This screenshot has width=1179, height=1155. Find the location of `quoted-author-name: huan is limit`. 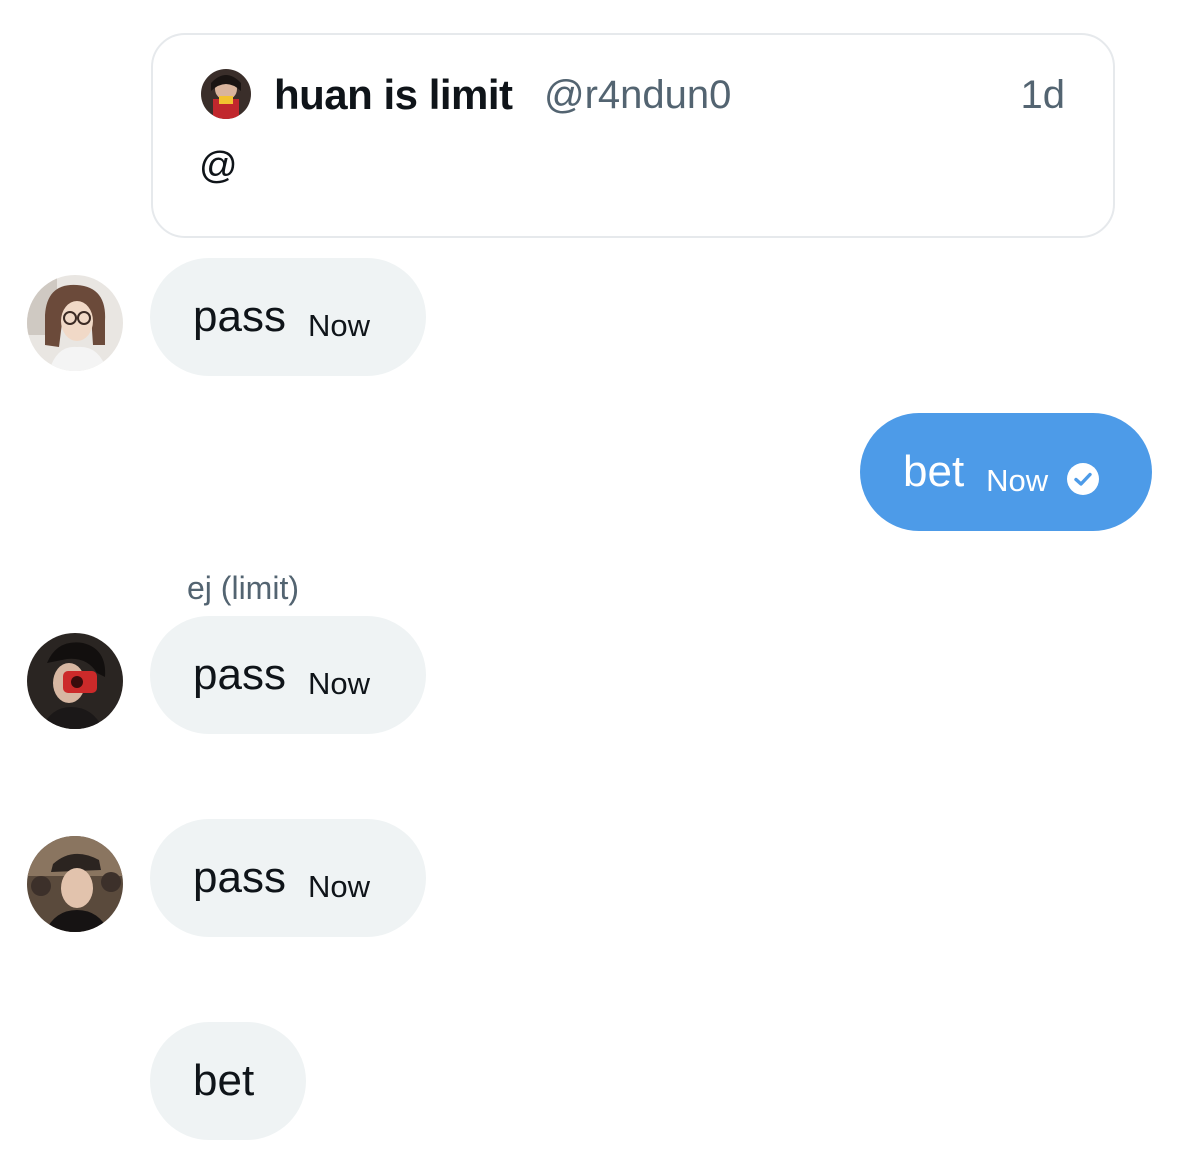

quoted-author-name: huan is limit is located at coordinates (393, 94).